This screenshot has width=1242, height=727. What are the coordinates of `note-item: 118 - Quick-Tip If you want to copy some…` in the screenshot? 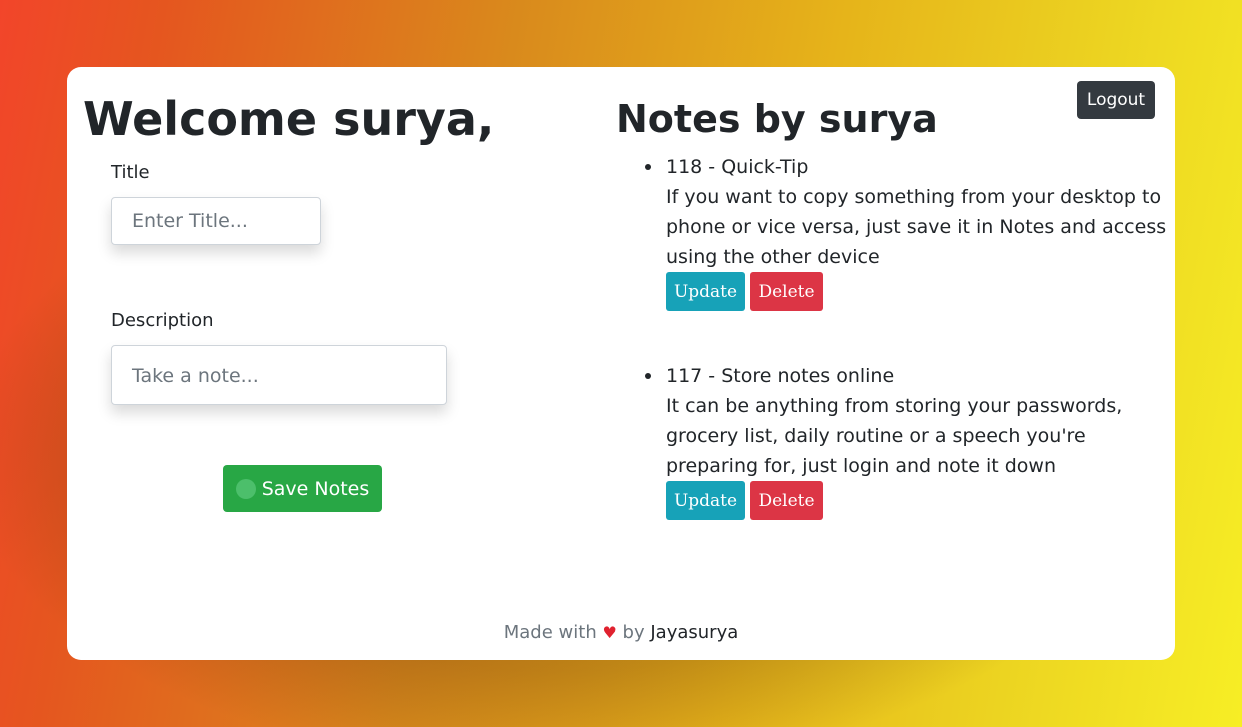 It's located at (910, 232).